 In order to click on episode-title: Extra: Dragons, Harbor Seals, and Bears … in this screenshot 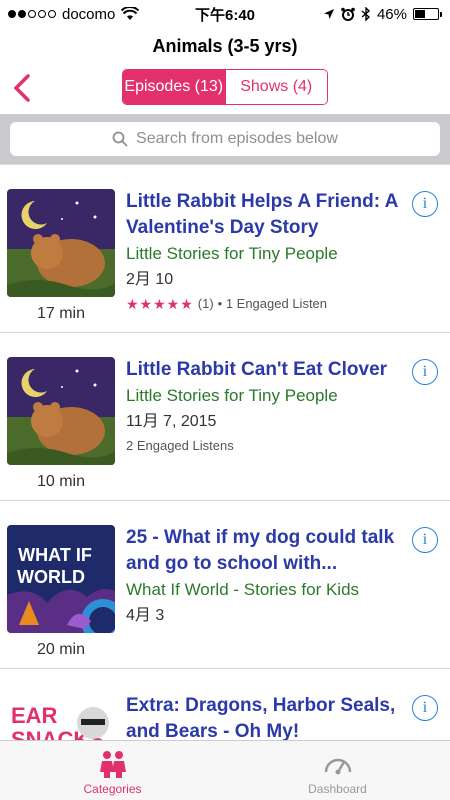, I will do `click(265, 716)`.